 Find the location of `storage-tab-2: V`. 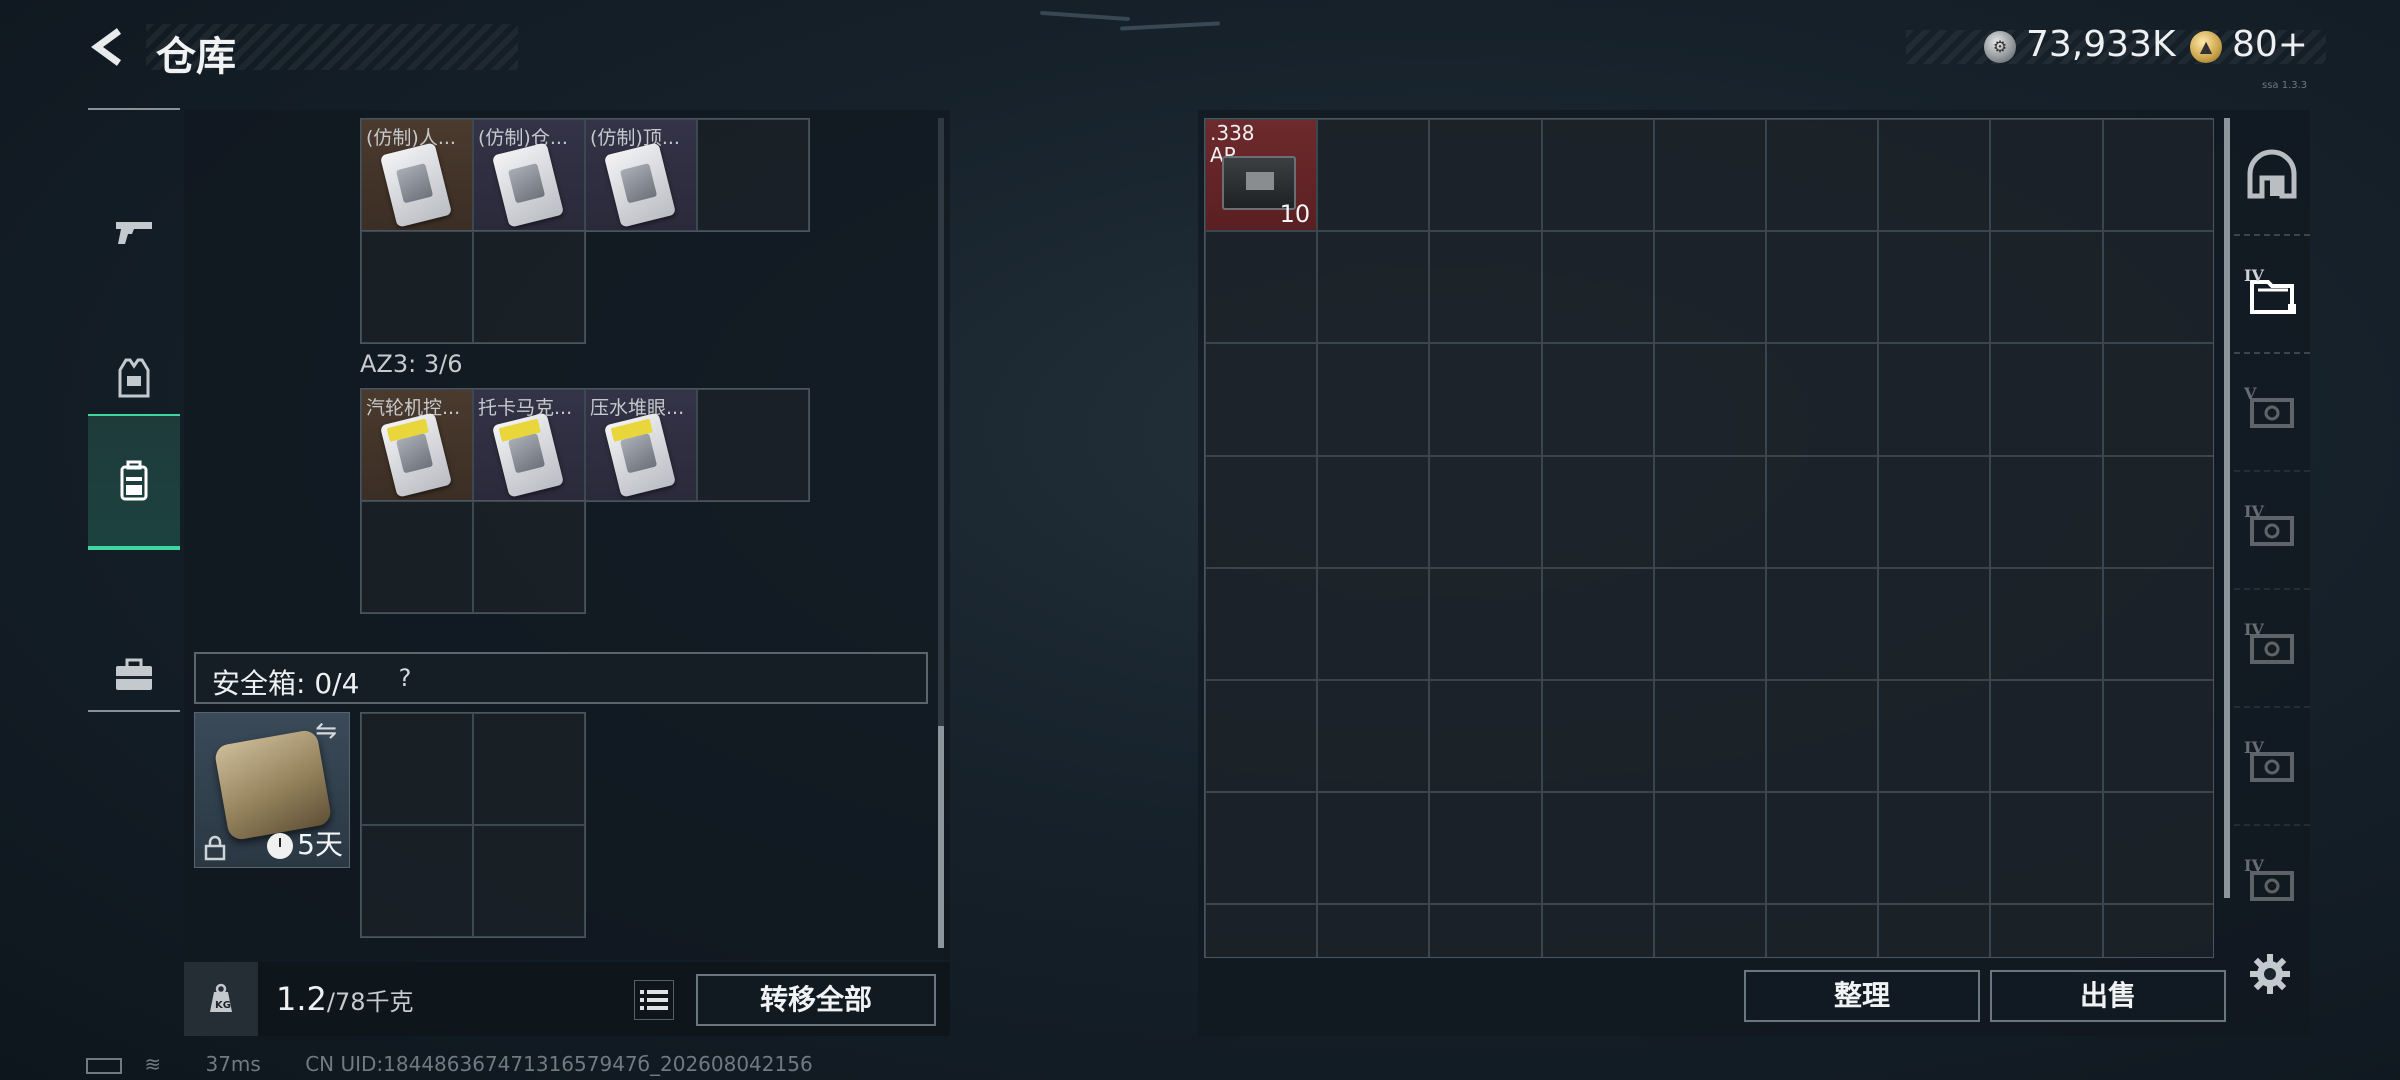

storage-tab-2: V is located at coordinates (2272, 413).